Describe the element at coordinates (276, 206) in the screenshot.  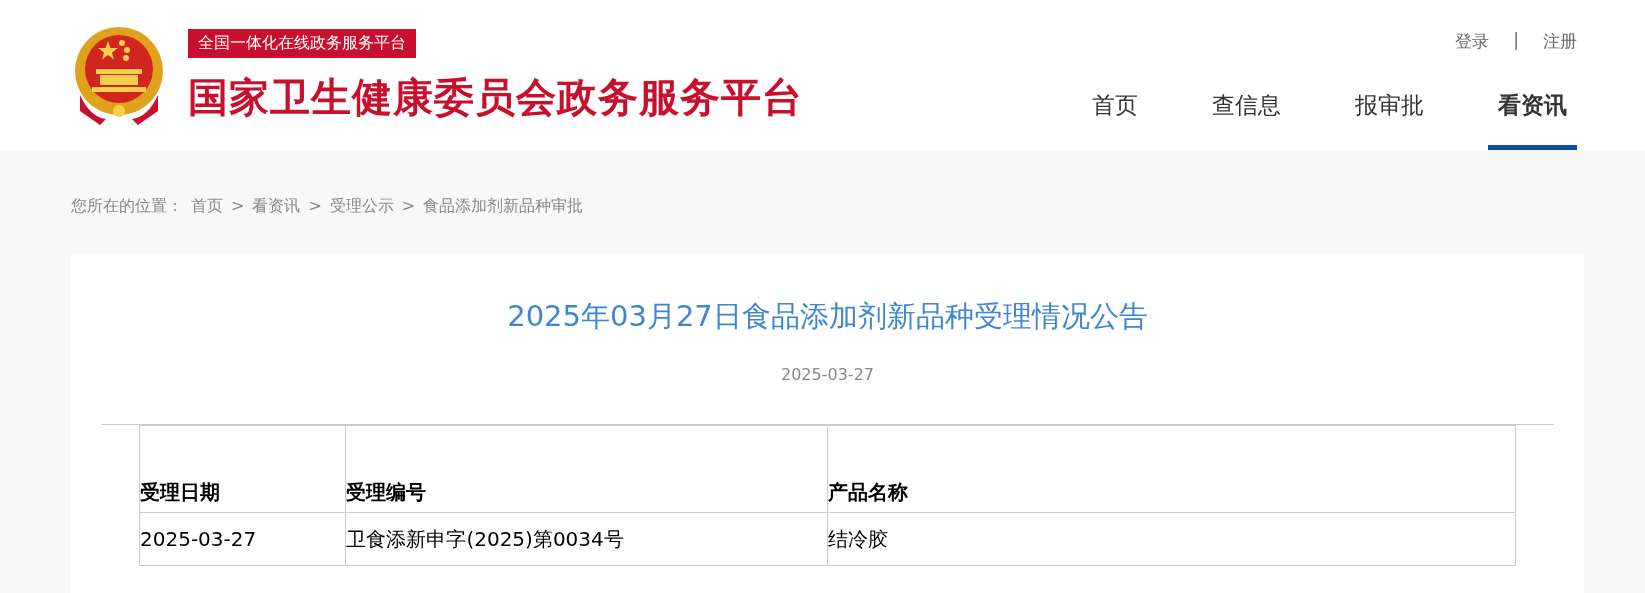
I see `breadcrumb-link: 看资讯` at that location.